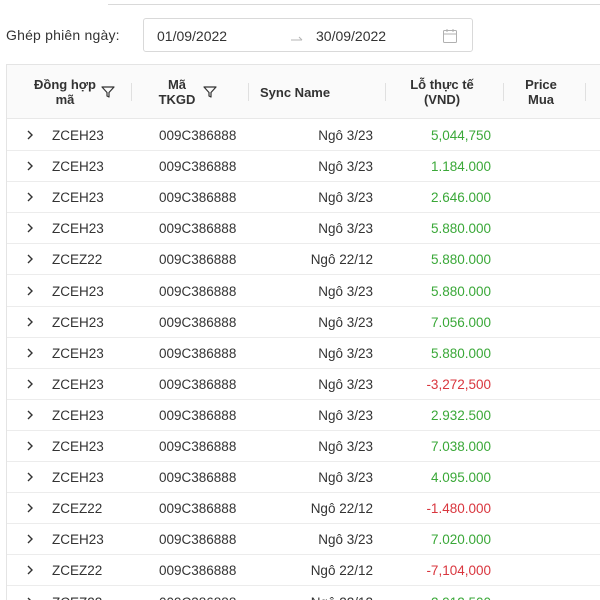 The image size is (600, 600). Describe the element at coordinates (303, 593) in the screenshot. I see `table-row: ZCEZ22 009C386888 Ngô 22/12 2.912.500` at that location.